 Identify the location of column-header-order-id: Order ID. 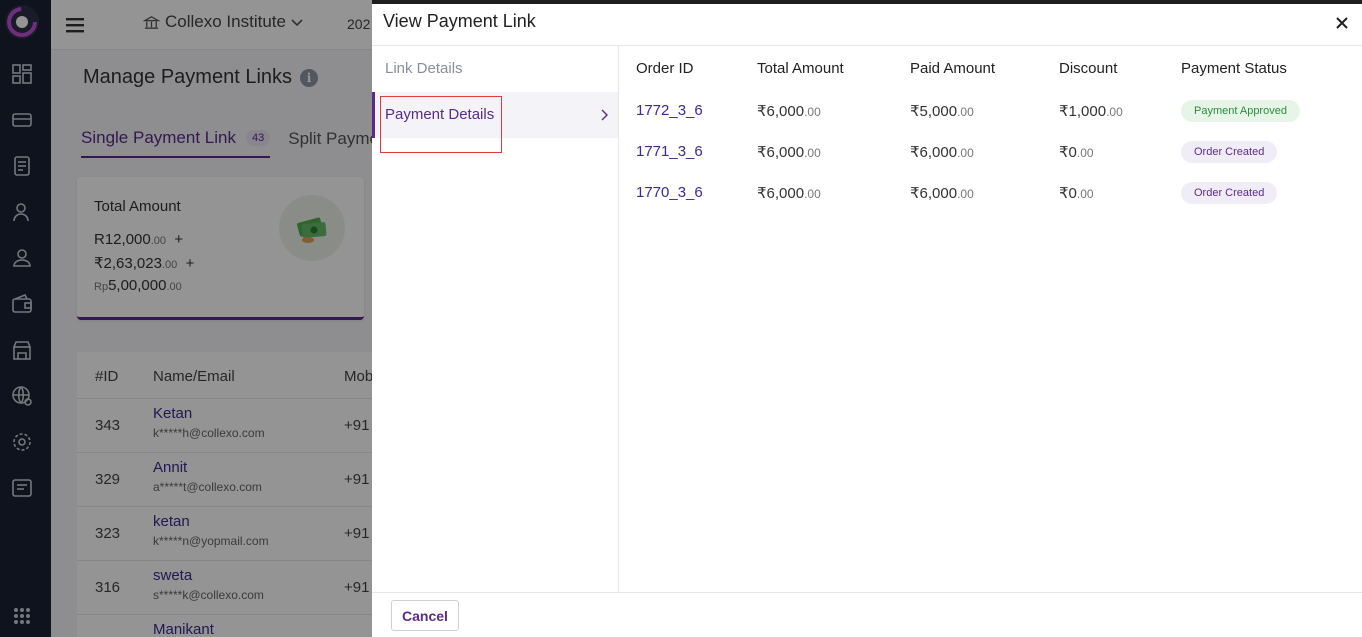
(665, 68).